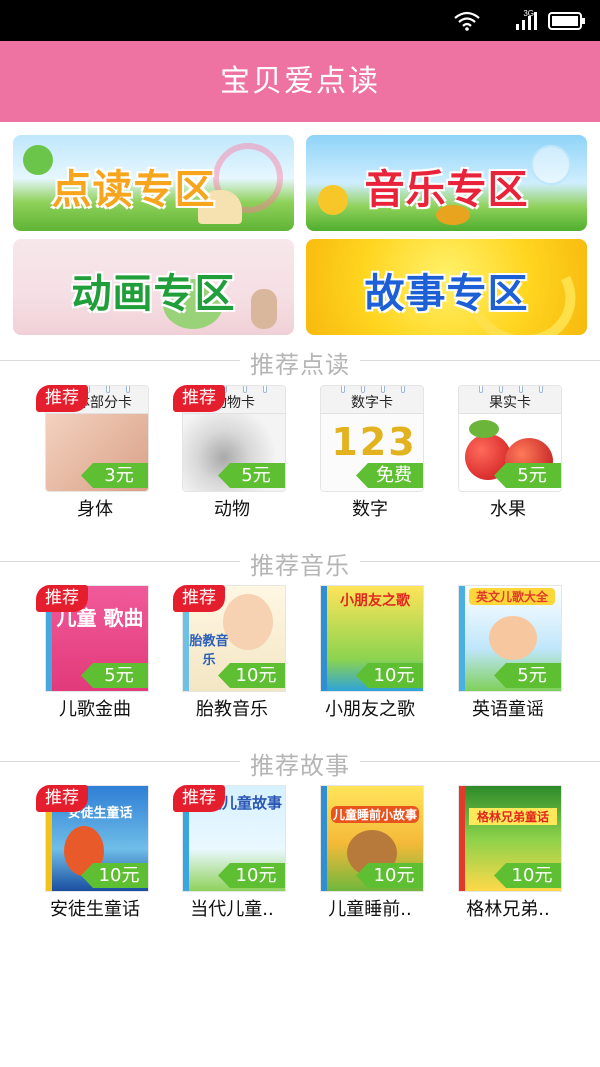  Describe the element at coordinates (567, 21) in the screenshot. I see `battery-icon` at that location.